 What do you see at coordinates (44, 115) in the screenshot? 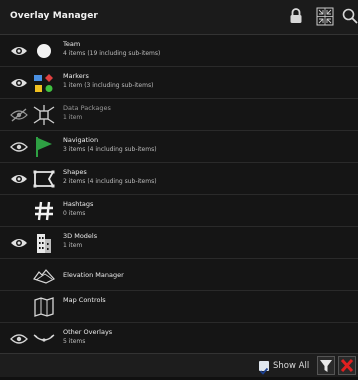
I see `data-packages-icon` at bounding box center [44, 115].